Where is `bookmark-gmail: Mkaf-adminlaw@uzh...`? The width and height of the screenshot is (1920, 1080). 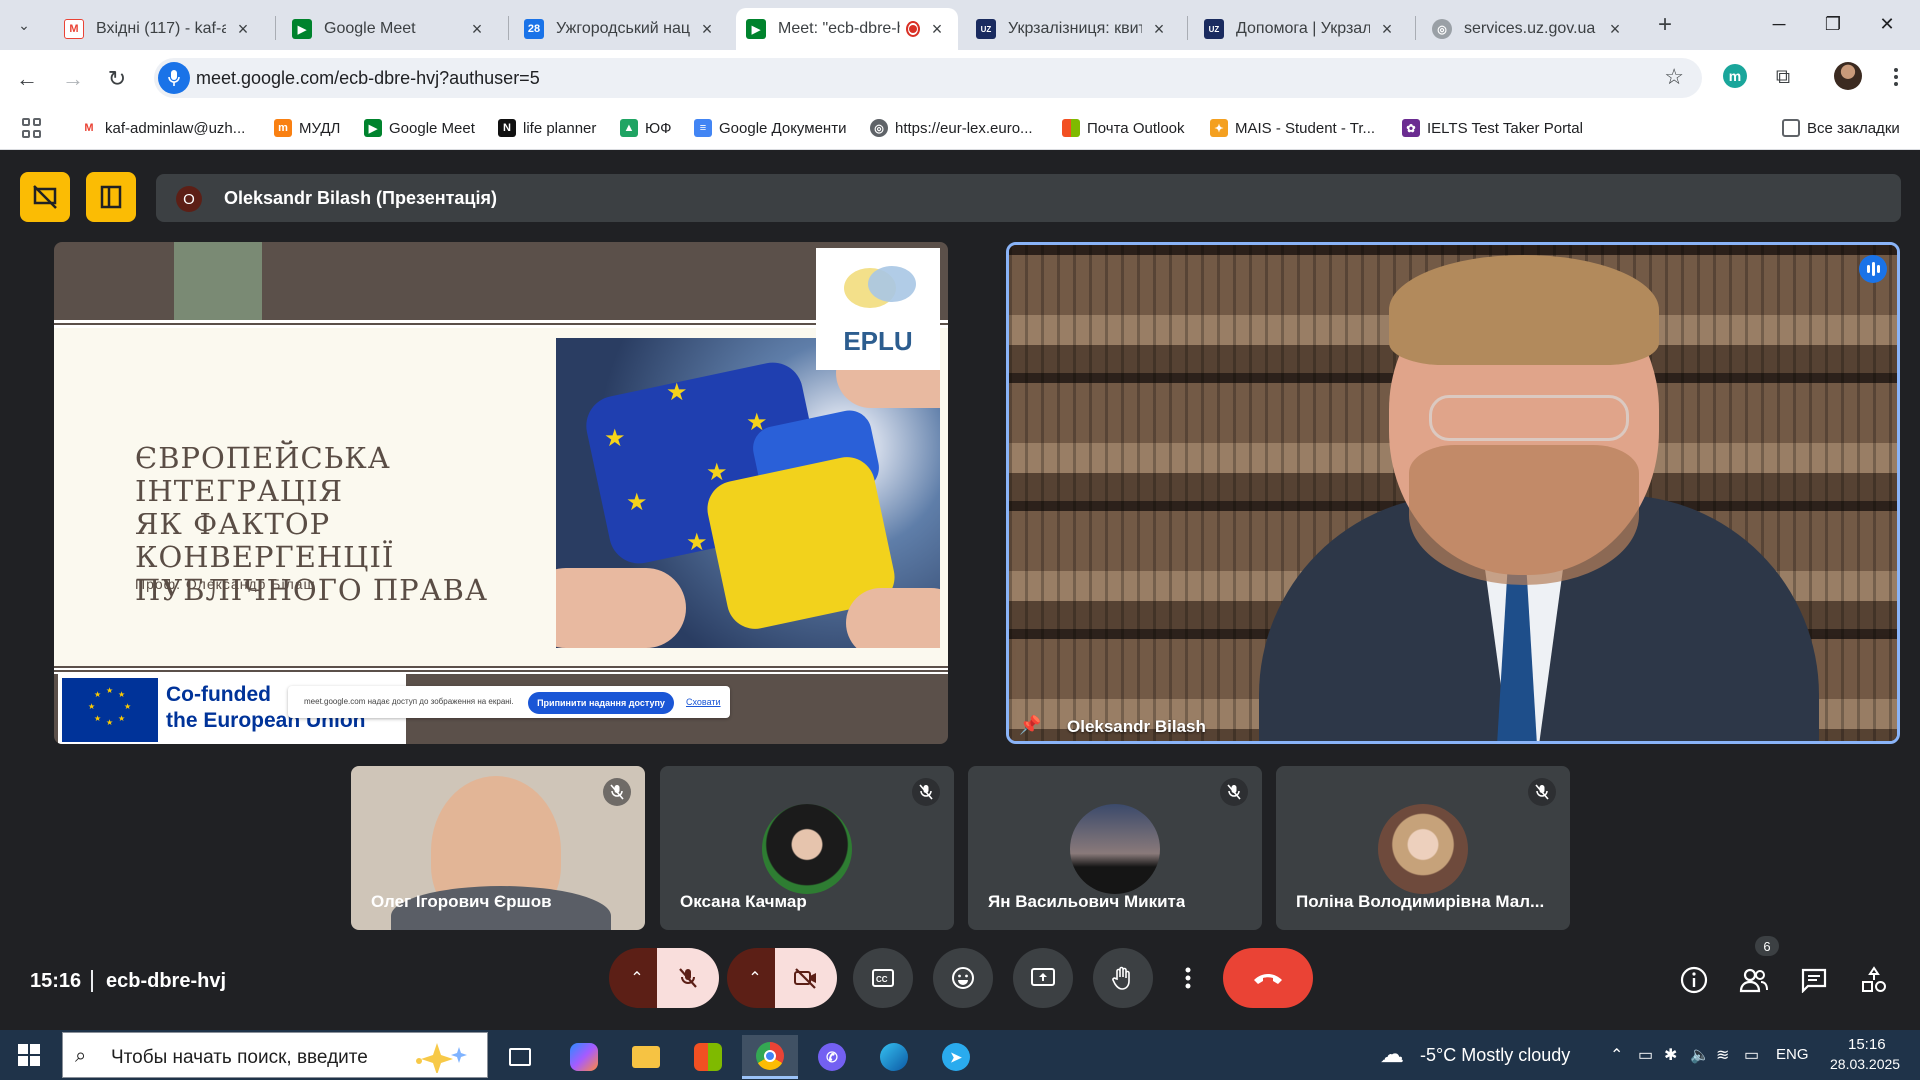
bookmark-gmail: Mkaf-adminlaw@uzh... is located at coordinates (162, 128).